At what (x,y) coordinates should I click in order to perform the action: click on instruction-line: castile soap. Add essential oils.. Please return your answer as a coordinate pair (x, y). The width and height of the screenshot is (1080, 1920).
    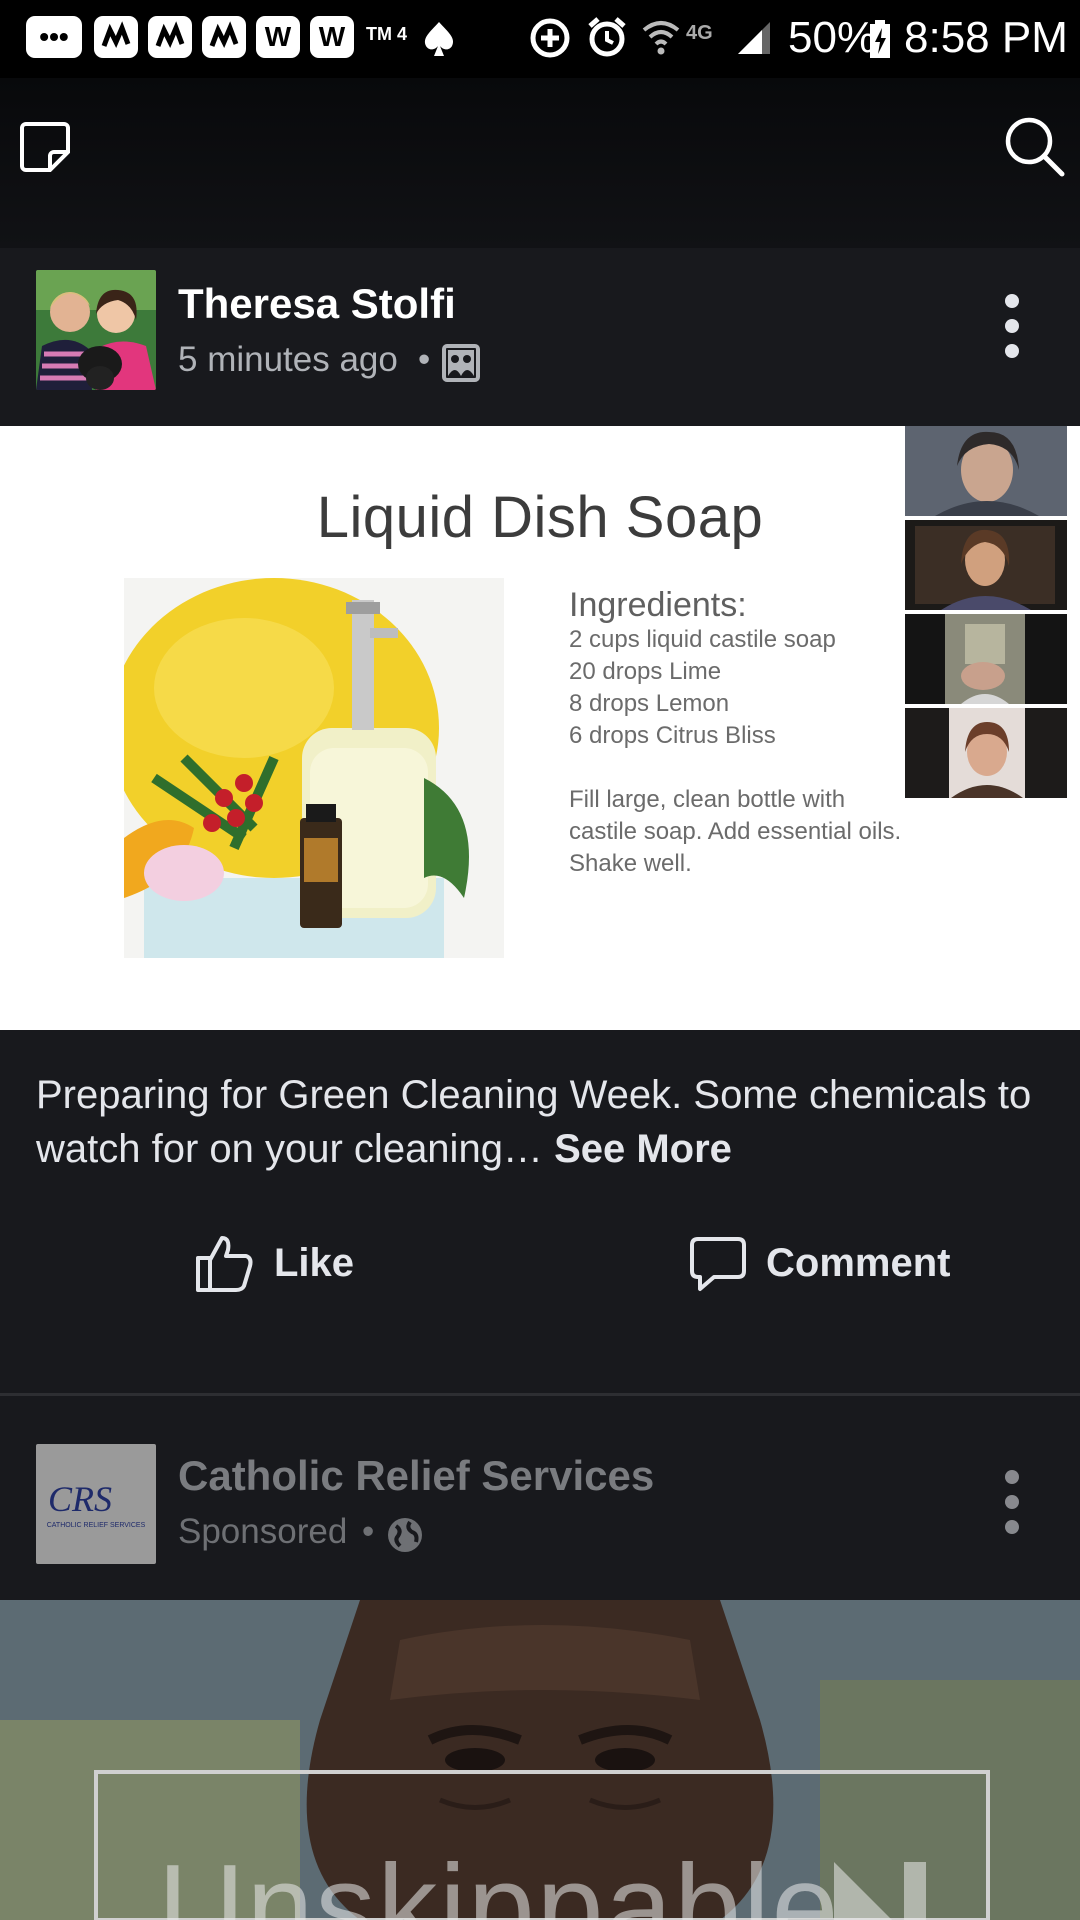
    Looking at the image, I should click on (735, 831).